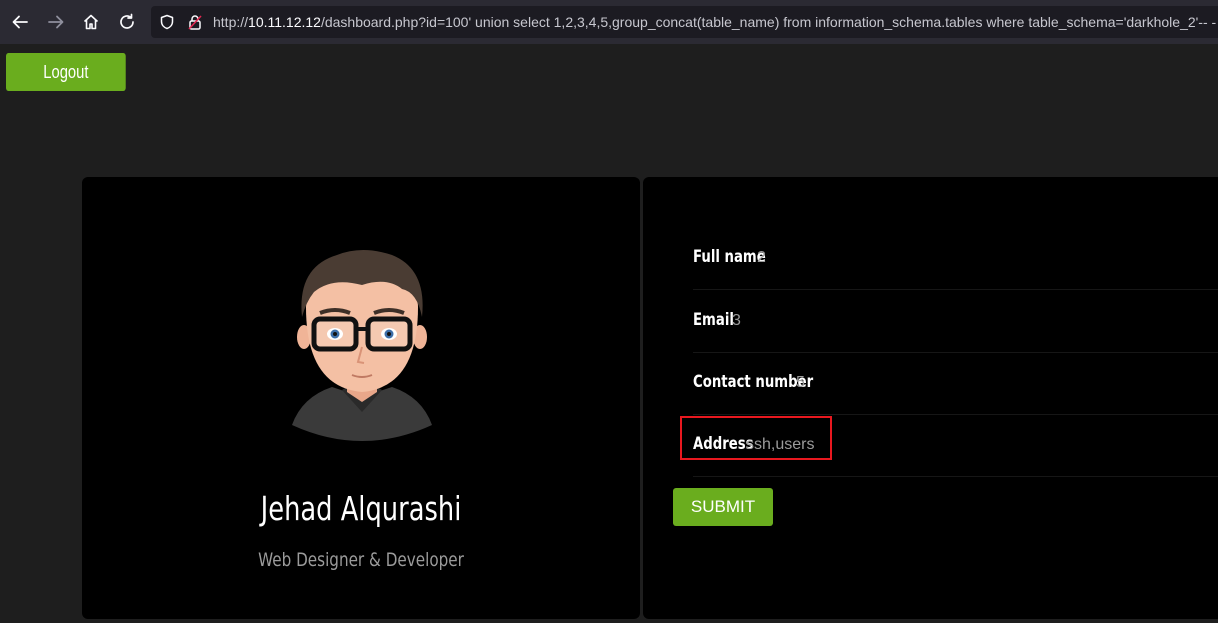  What do you see at coordinates (362, 345) in the screenshot?
I see `avatar` at bounding box center [362, 345].